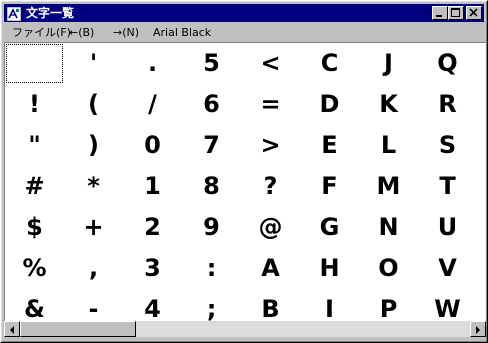 The height and width of the screenshot is (343, 488). What do you see at coordinates (388, 305) in the screenshot?
I see `glyph-cell: P` at bounding box center [388, 305].